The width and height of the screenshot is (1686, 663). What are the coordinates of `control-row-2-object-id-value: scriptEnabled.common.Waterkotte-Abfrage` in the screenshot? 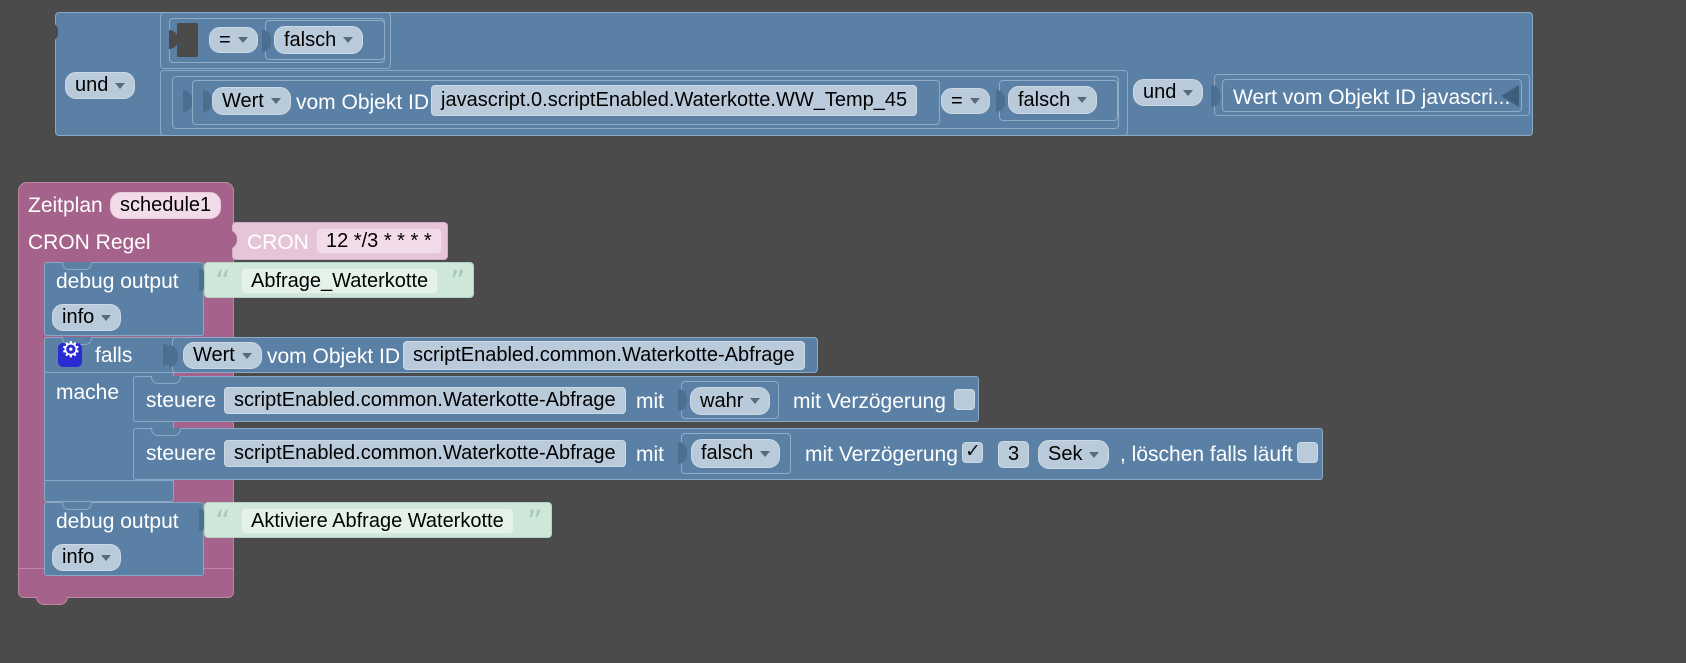 It's located at (425, 453).